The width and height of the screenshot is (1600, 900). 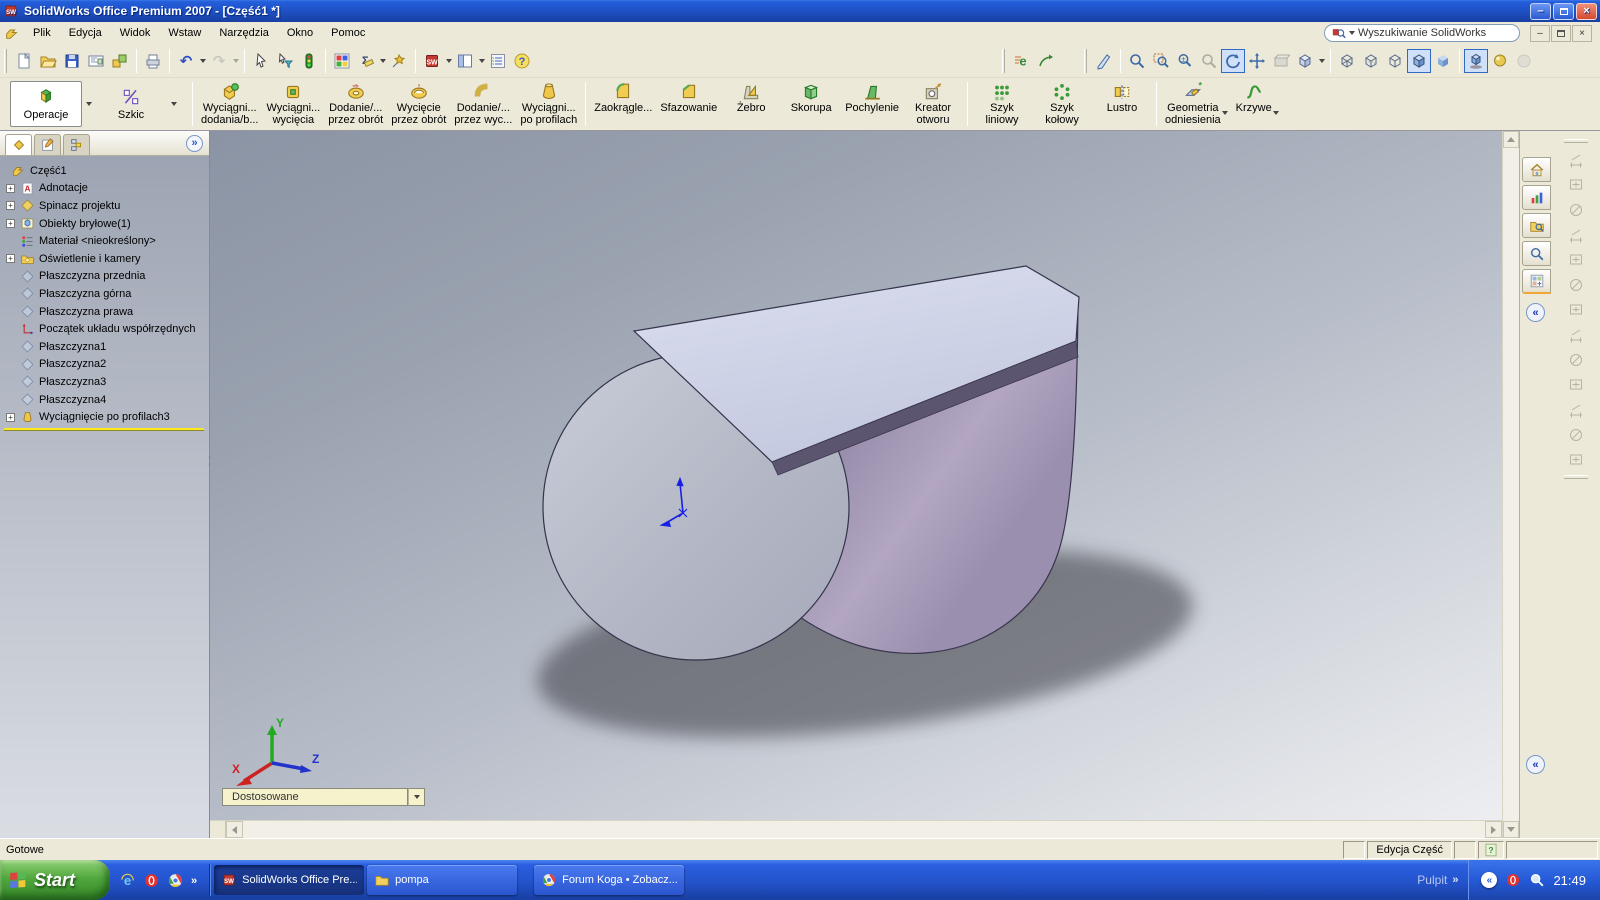 I want to click on tab-file-explorer, so click(x=1536, y=225).